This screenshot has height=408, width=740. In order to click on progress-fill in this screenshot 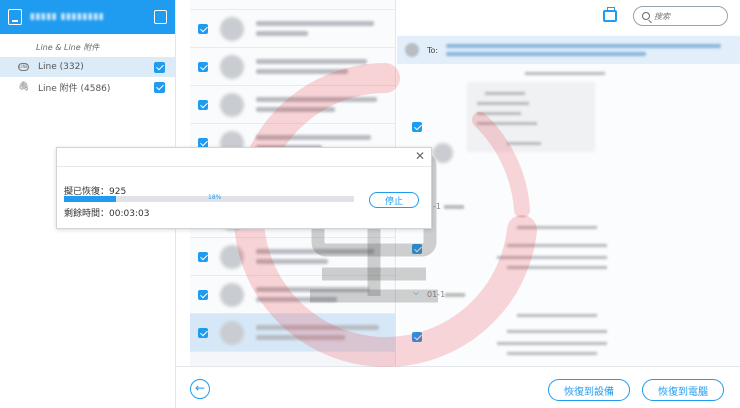, I will do `click(90, 199)`.